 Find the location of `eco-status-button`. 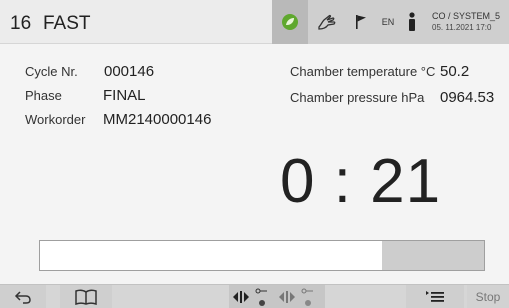

eco-status-button is located at coordinates (290, 22).